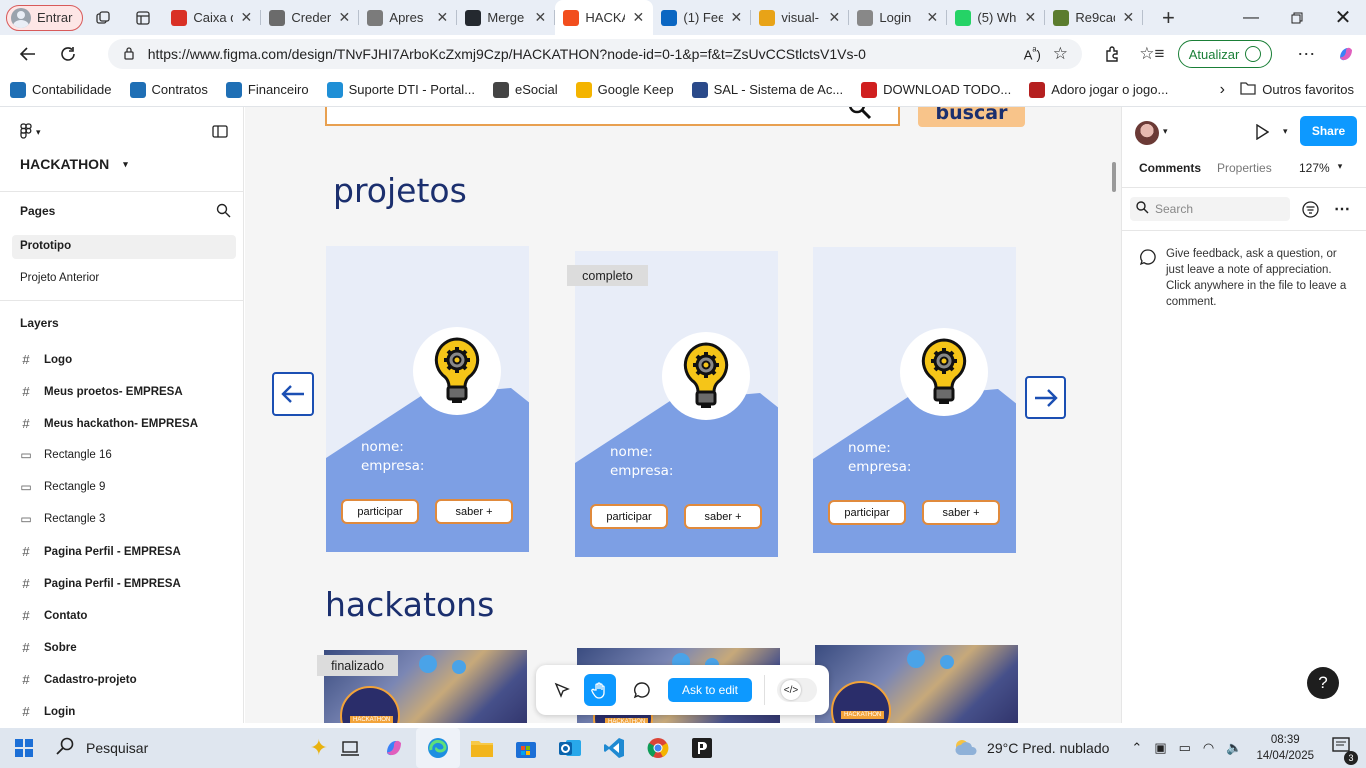  I want to click on present-icon, so click(1262, 133).